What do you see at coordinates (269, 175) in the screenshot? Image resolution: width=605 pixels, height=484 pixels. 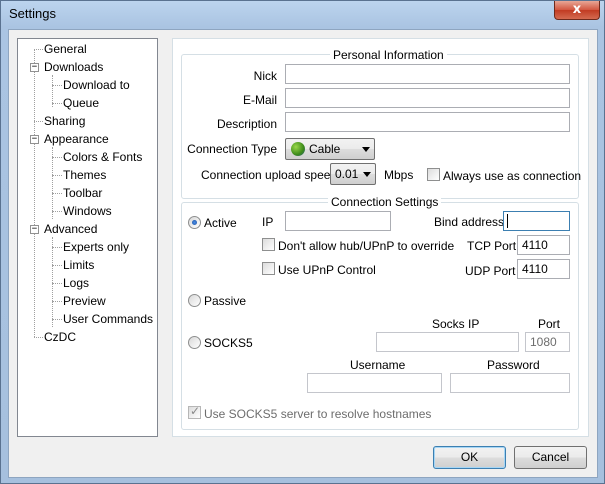 I see `upload-speed-label: Connection upload speed` at bounding box center [269, 175].